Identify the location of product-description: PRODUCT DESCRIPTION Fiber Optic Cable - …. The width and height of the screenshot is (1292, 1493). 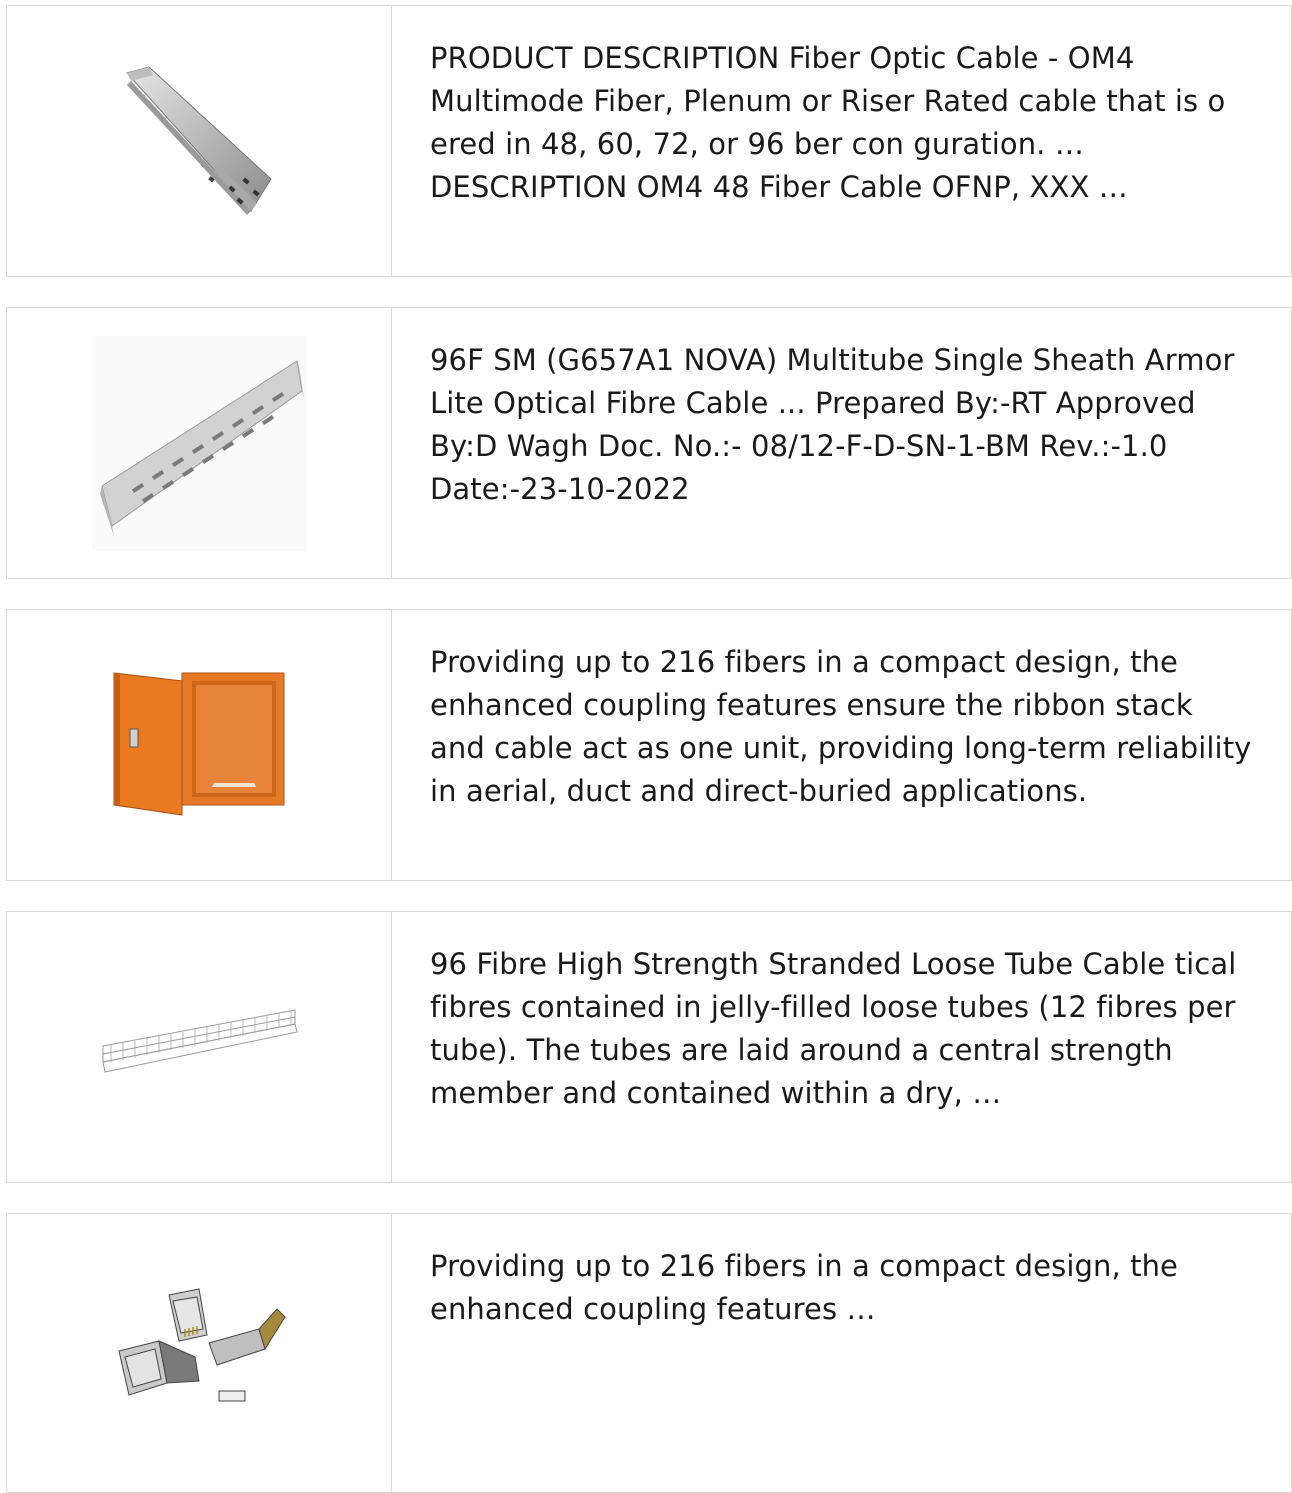
(841, 141).